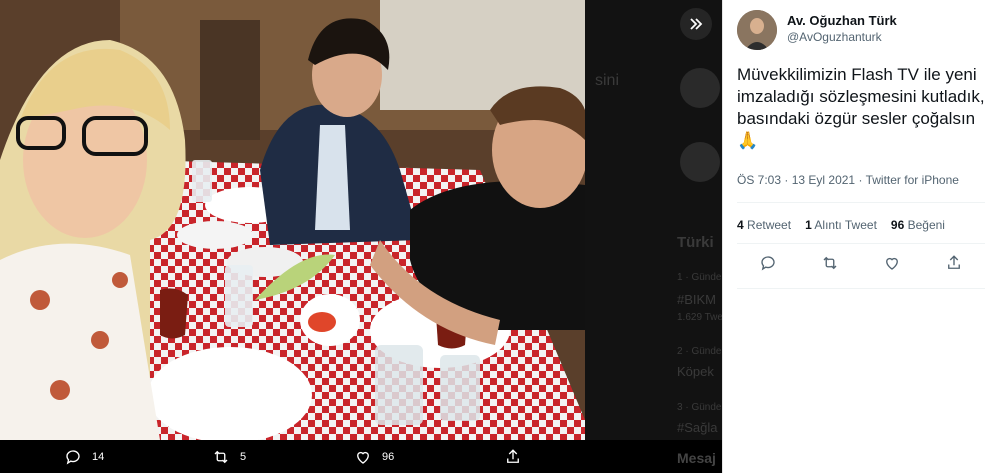  Describe the element at coordinates (695, 242) in the screenshot. I see `ghost-text: Türki` at that location.